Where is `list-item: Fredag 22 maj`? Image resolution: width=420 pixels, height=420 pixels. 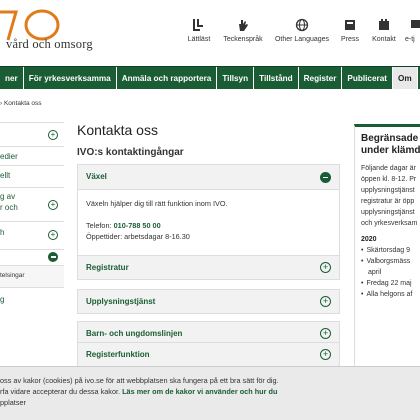 list-item: Fredag 22 maj is located at coordinates (390, 283).